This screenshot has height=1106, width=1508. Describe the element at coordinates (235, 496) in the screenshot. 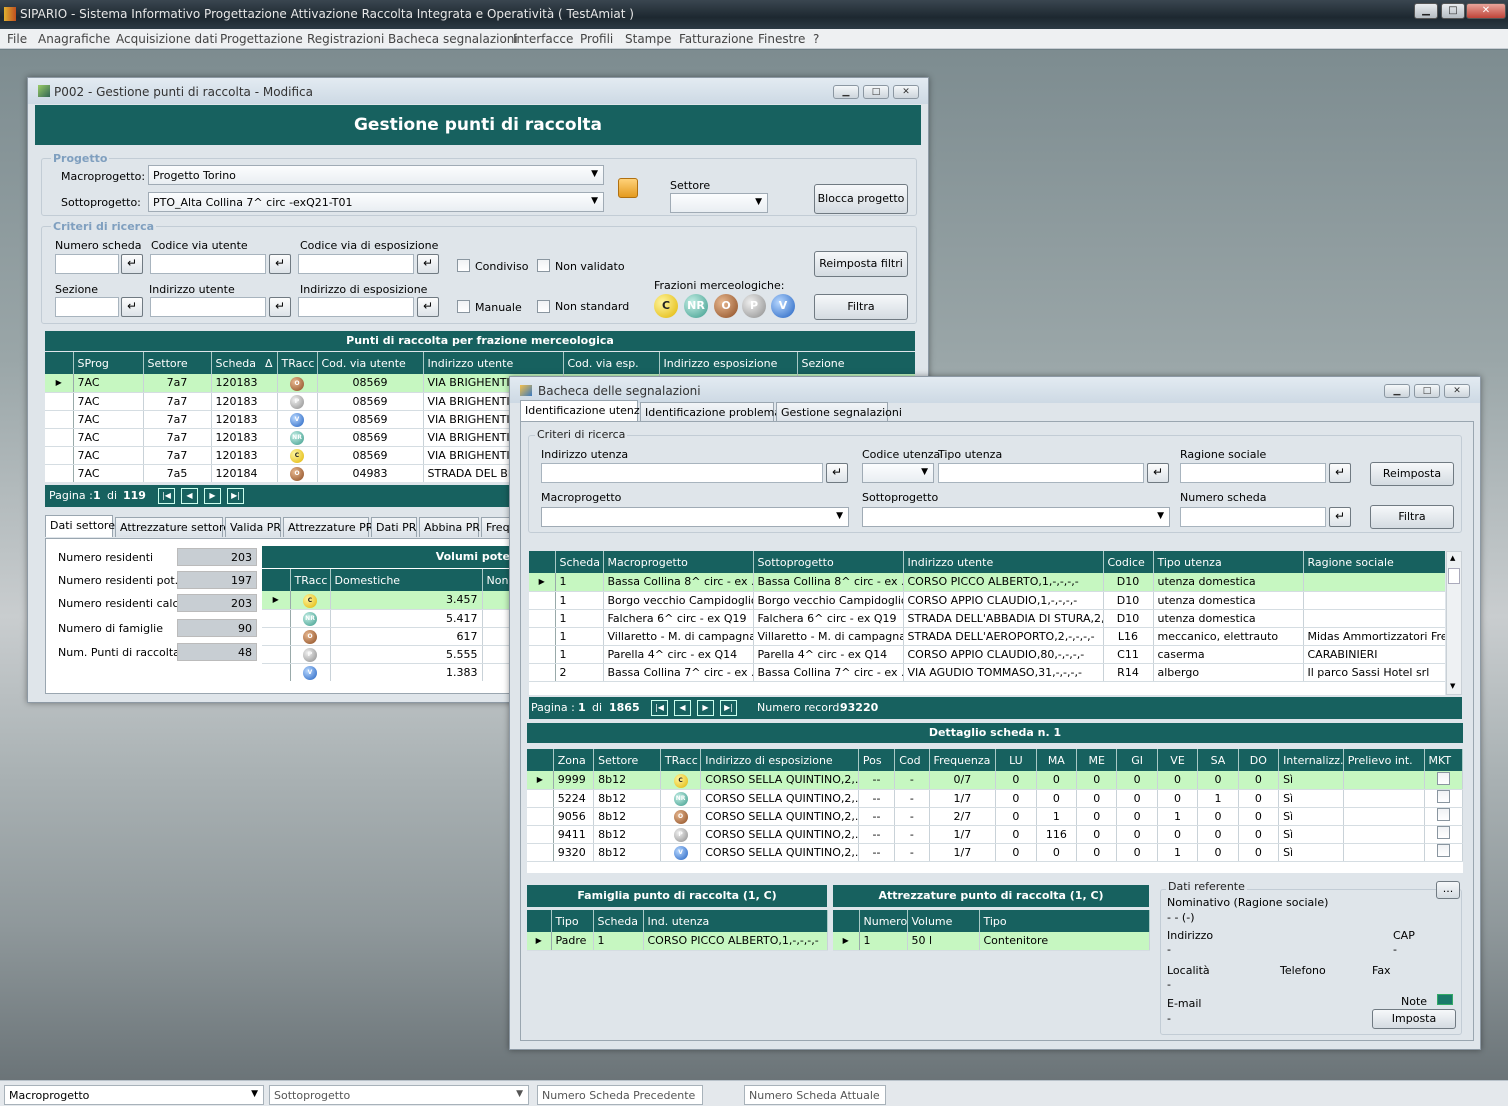

I see `last-page-icon: ▶|` at that location.